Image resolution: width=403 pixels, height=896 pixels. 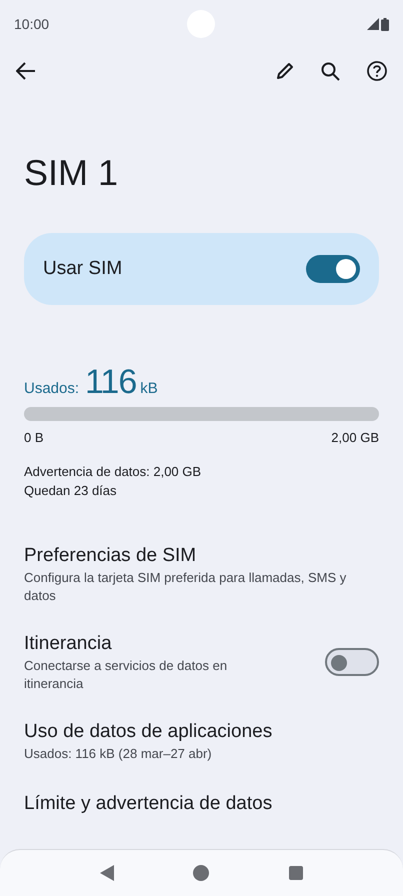 I want to click on item-title: Límite y advertencia de datos, so click(x=149, y=804).